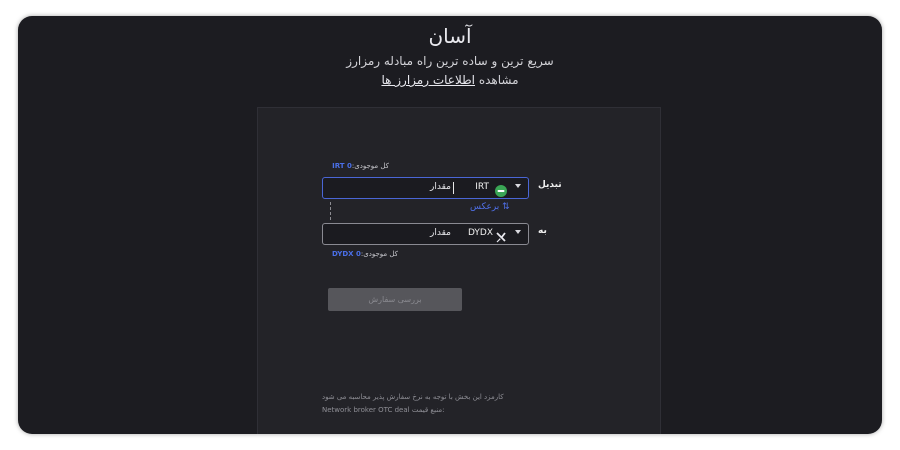 This screenshot has height=450, width=900. I want to click on swap-button: ⇅ برعکس, so click(490, 207).